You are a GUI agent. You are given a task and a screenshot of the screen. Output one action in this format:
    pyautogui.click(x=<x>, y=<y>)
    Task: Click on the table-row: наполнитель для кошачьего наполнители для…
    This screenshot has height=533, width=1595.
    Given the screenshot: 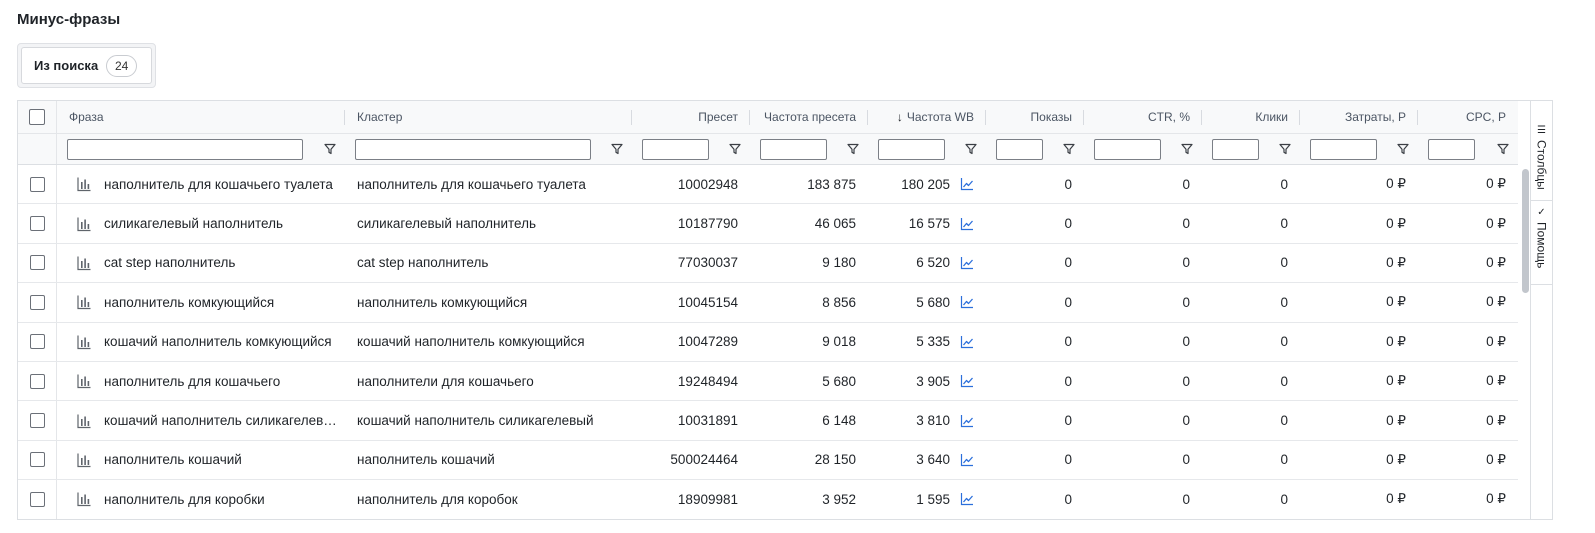 What is the action you would take?
    pyautogui.click(x=768, y=382)
    